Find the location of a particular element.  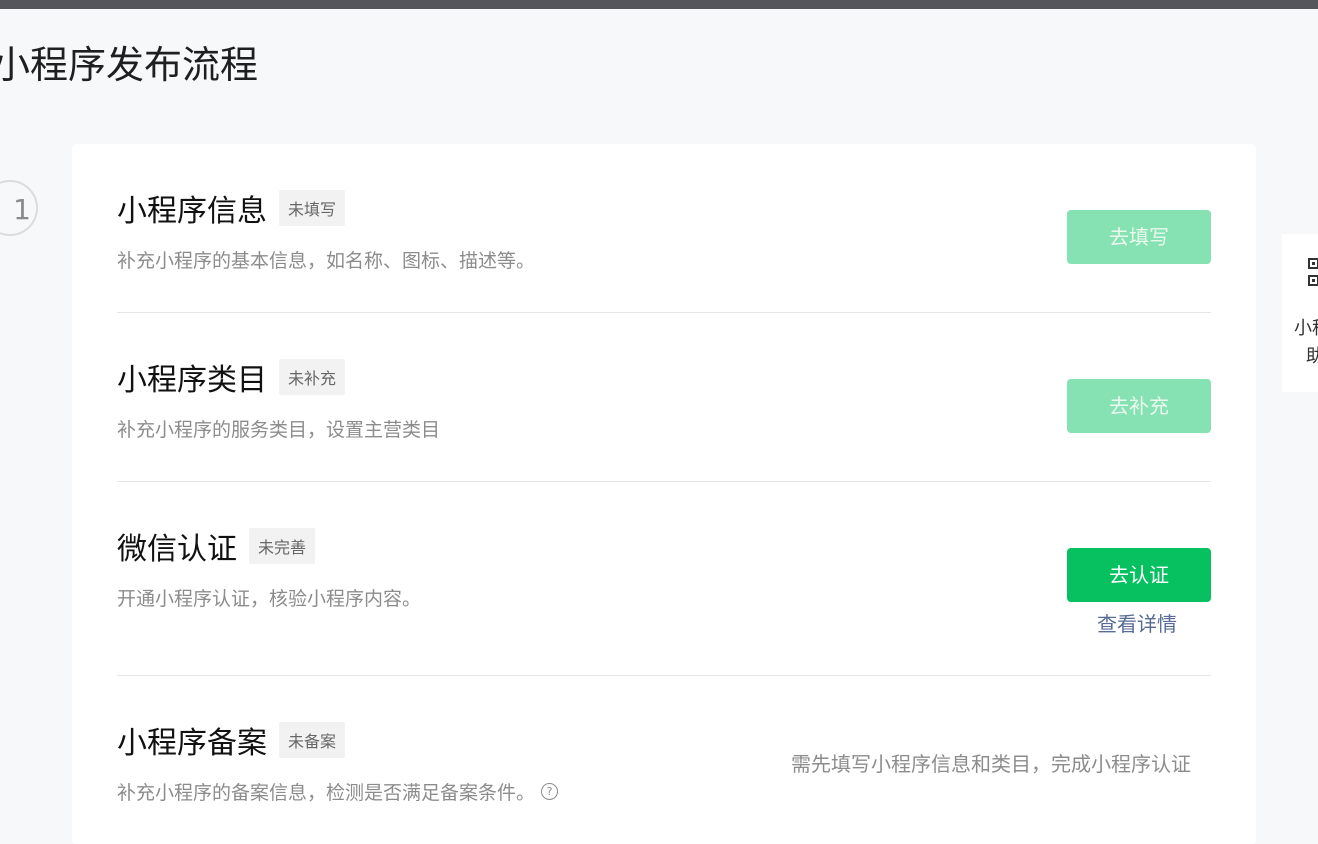

step-description-row: 补充小程序的备案信息，检测是否满足备案条件。 ? is located at coordinates (664, 791).